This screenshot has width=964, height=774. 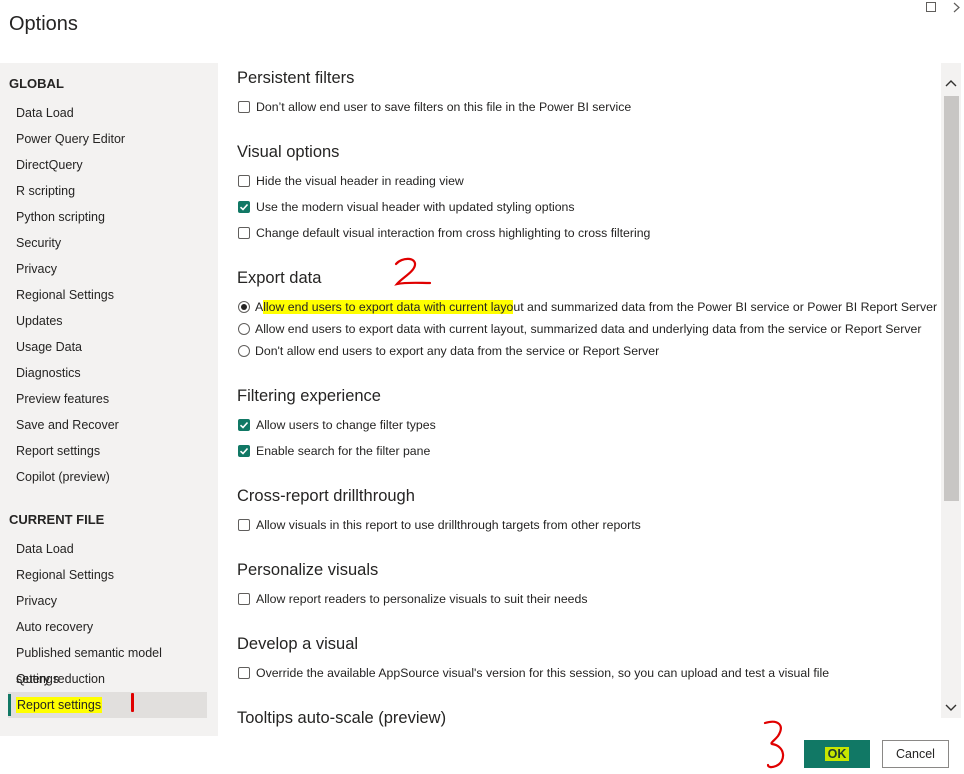 I want to click on sidebar-item-privacy: Privacy, so click(x=107, y=269).